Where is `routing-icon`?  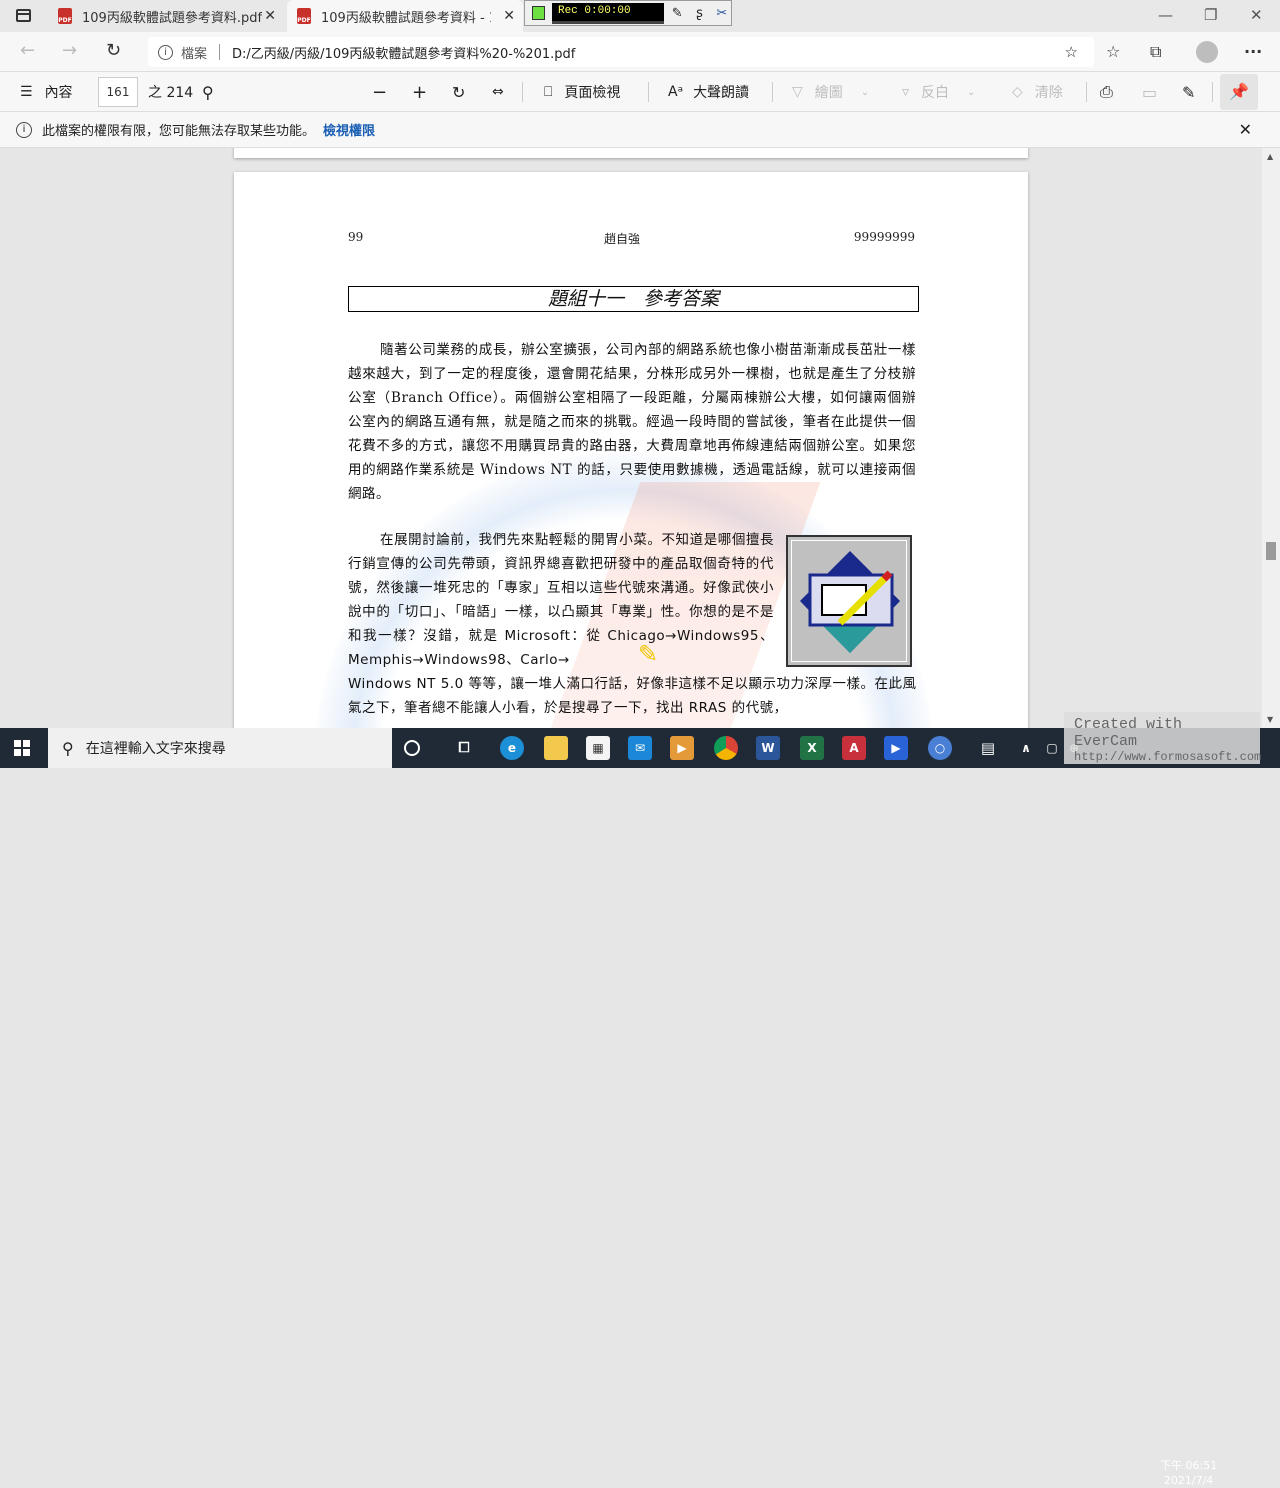
routing-icon is located at coordinates (850, 602).